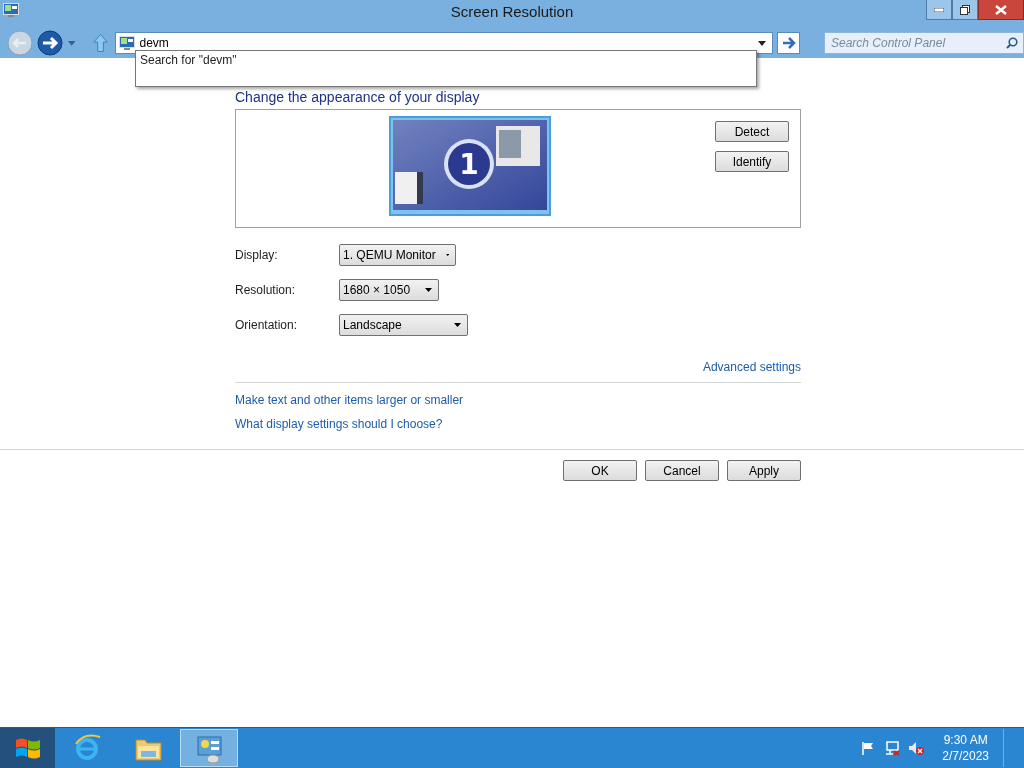 Image resolution: width=1024 pixels, height=768 pixels. I want to click on search-icon, so click(1012, 43).